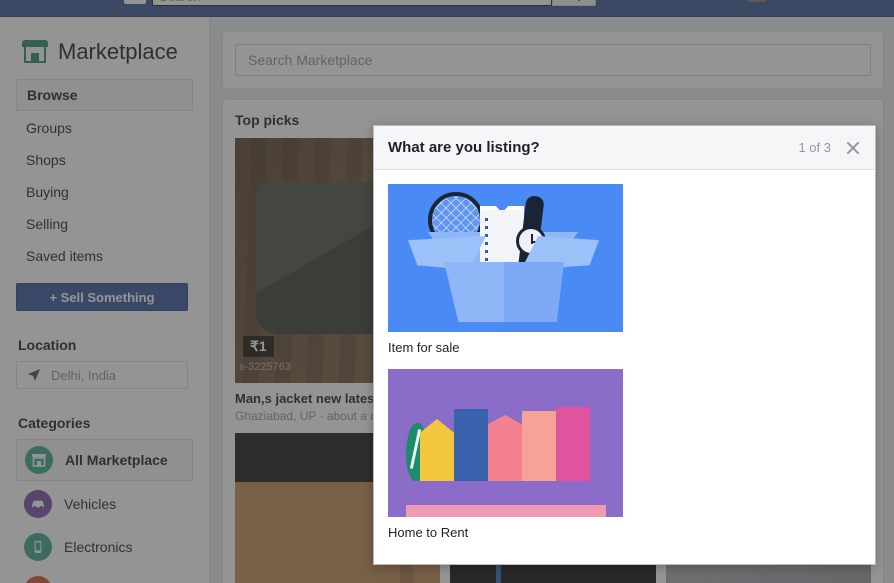  Describe the element at coordinates (505, 443) in the screenshot. I see `row-of-houses-illustration` at that location.